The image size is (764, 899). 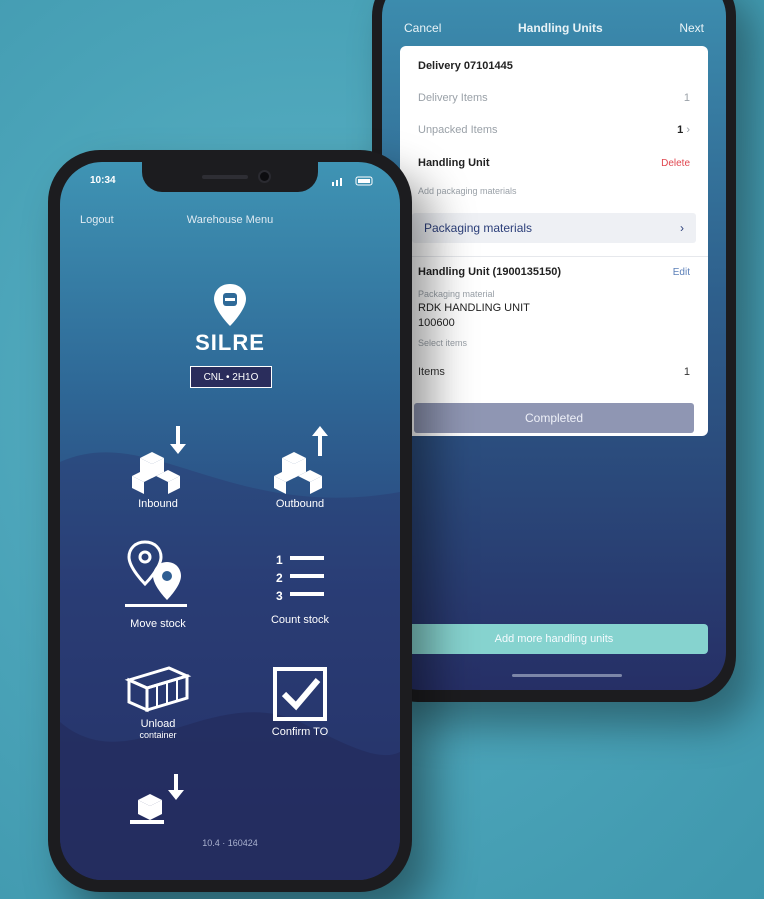 What do you see at coordinates (554, 308) in the screenshot?
I see `packaging-material-value-row: RDK HANDLING UNIT` at bounding box center [554, 308].